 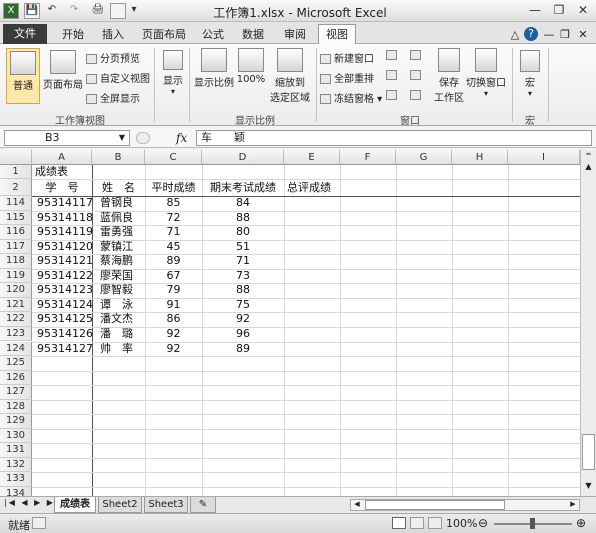 What do you see at coordinates (16, 349) in the screenshot?
I see `row-header: 124` at bounding box center [16, 349].